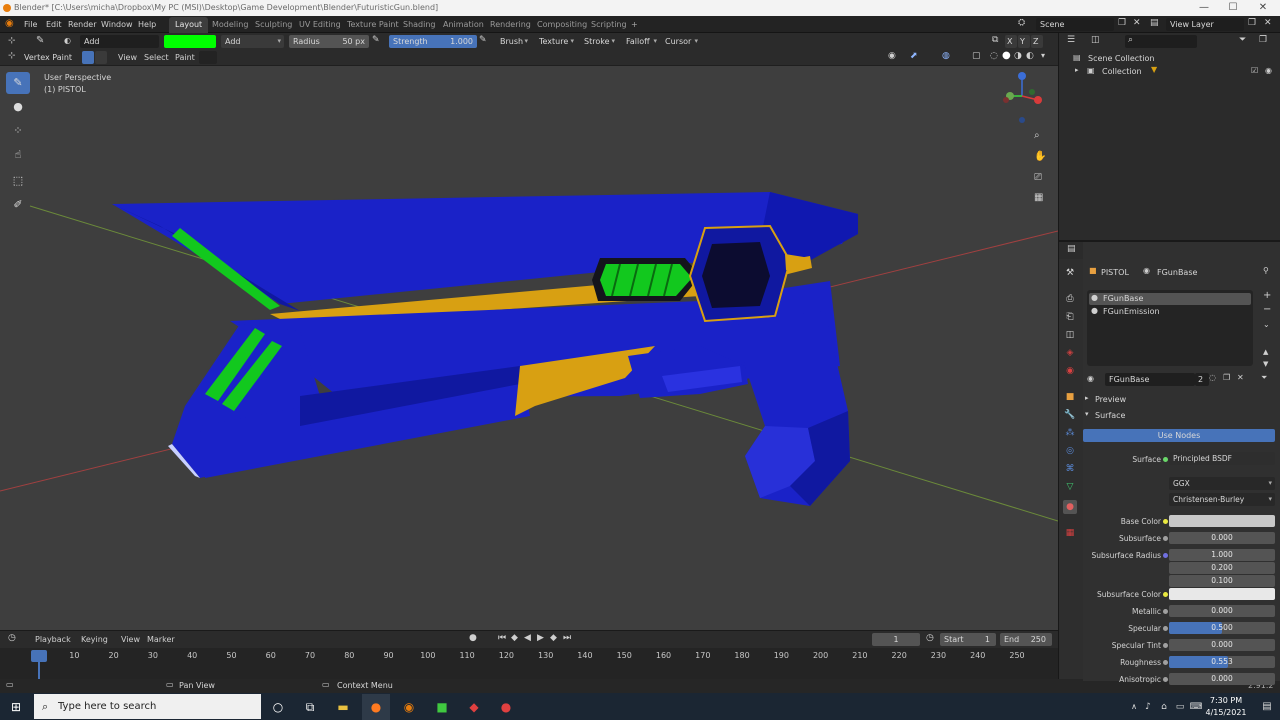  Describe the element at coordinates (553, 638) in the screenshot. I see `next-keyframe-icon: ◆` at that location.